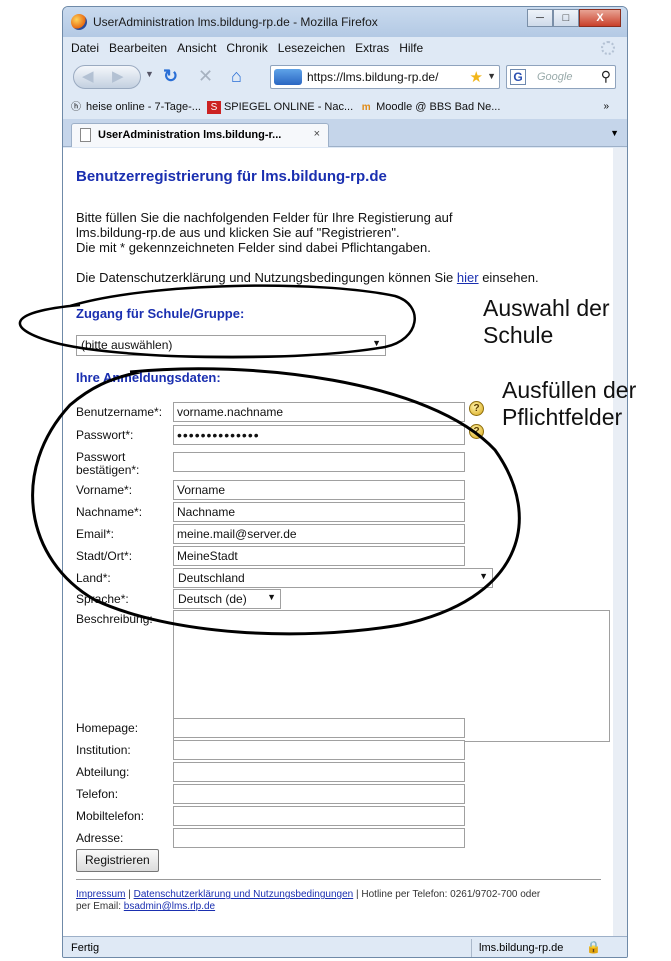 This screenshot has height=961, width=671. What do you see at coordinates (491, 76) in the screenshot?
I see `url-dropdown-icon: ▼` at bounding box center [491, 76].